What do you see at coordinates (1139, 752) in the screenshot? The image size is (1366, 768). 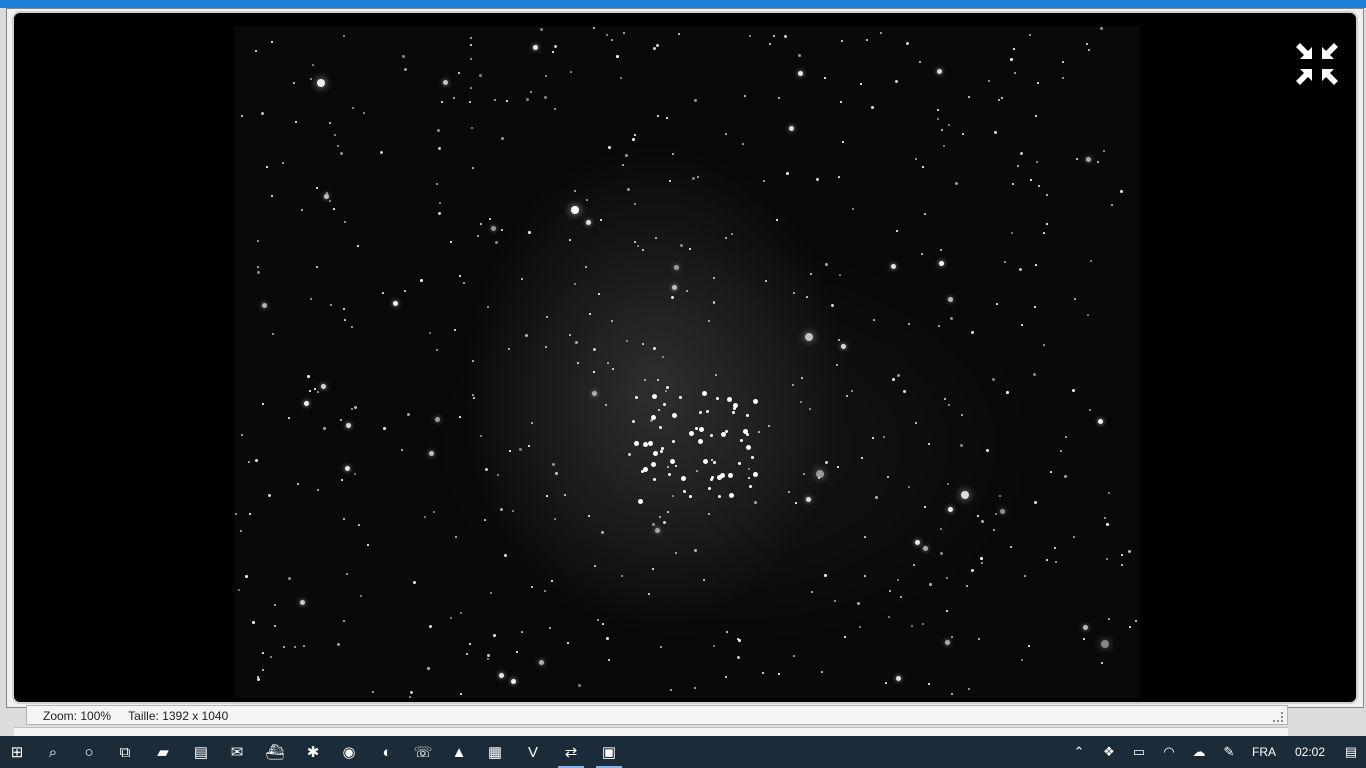 I see `battery-icon: ▭` at bounding box center [1139, 752].